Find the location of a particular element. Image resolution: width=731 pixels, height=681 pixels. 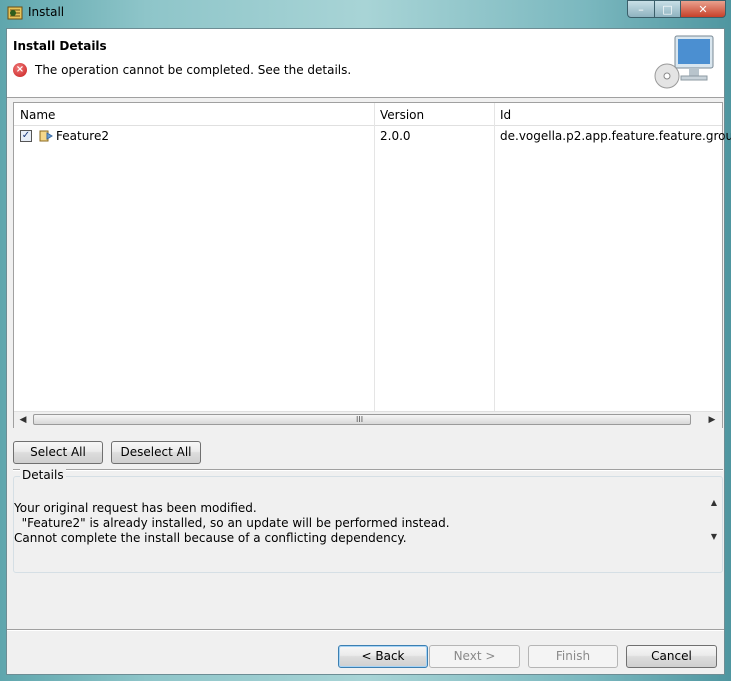

feature-version: 2.0.0 is located at coordinates (395, 136).